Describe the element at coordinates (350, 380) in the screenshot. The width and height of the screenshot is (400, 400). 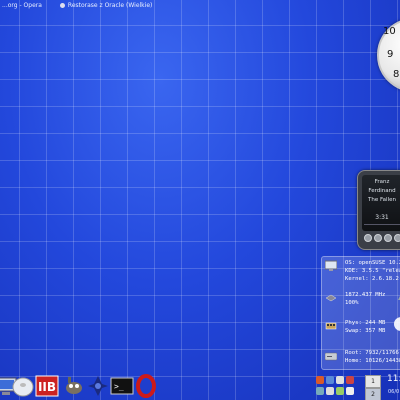
I see `alert-icon` at that location.